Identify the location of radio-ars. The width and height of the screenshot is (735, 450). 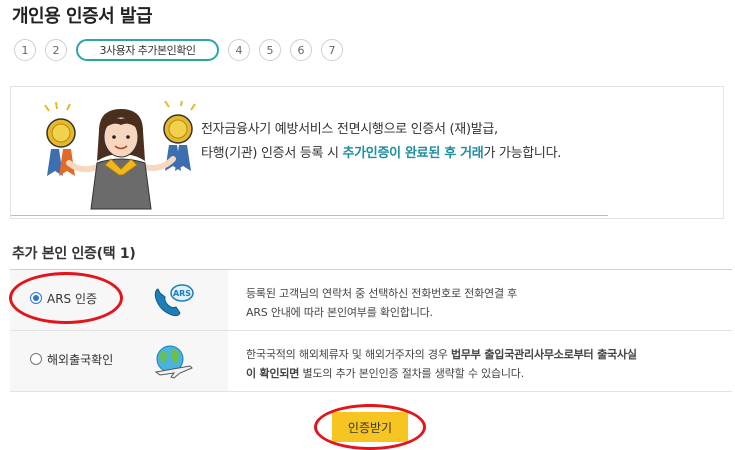
(36, 298).